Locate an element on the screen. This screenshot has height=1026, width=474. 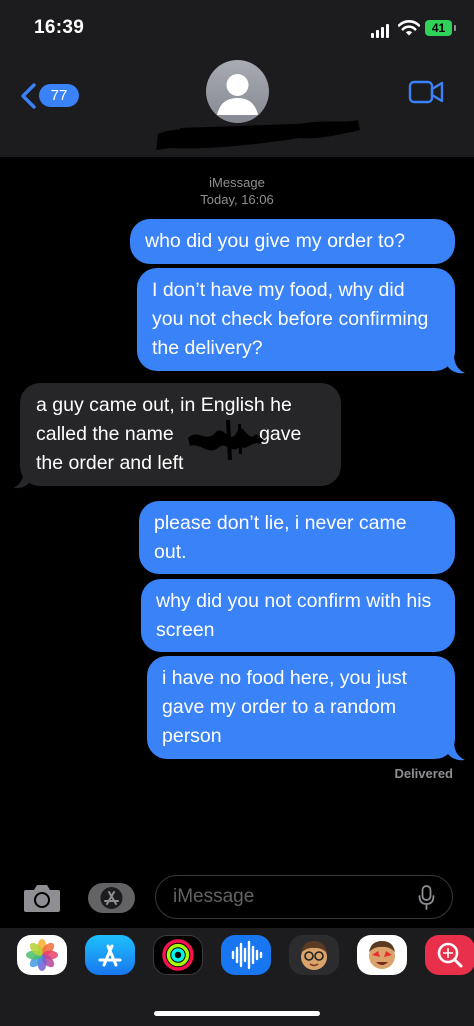
battery-indicator: 41 is located at coordinates (438, 28).